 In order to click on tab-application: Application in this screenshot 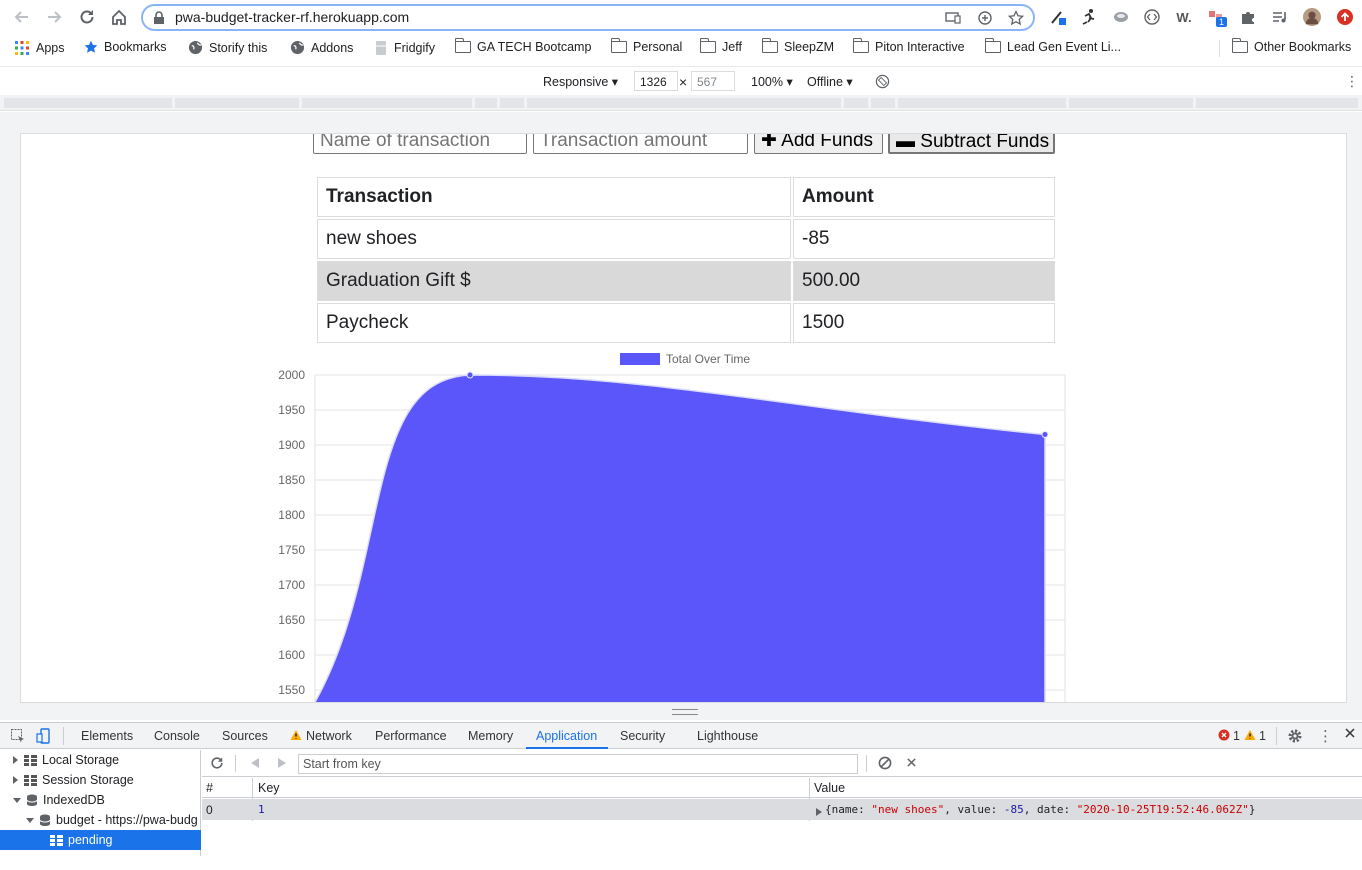, I will do `click(566, 736)`.